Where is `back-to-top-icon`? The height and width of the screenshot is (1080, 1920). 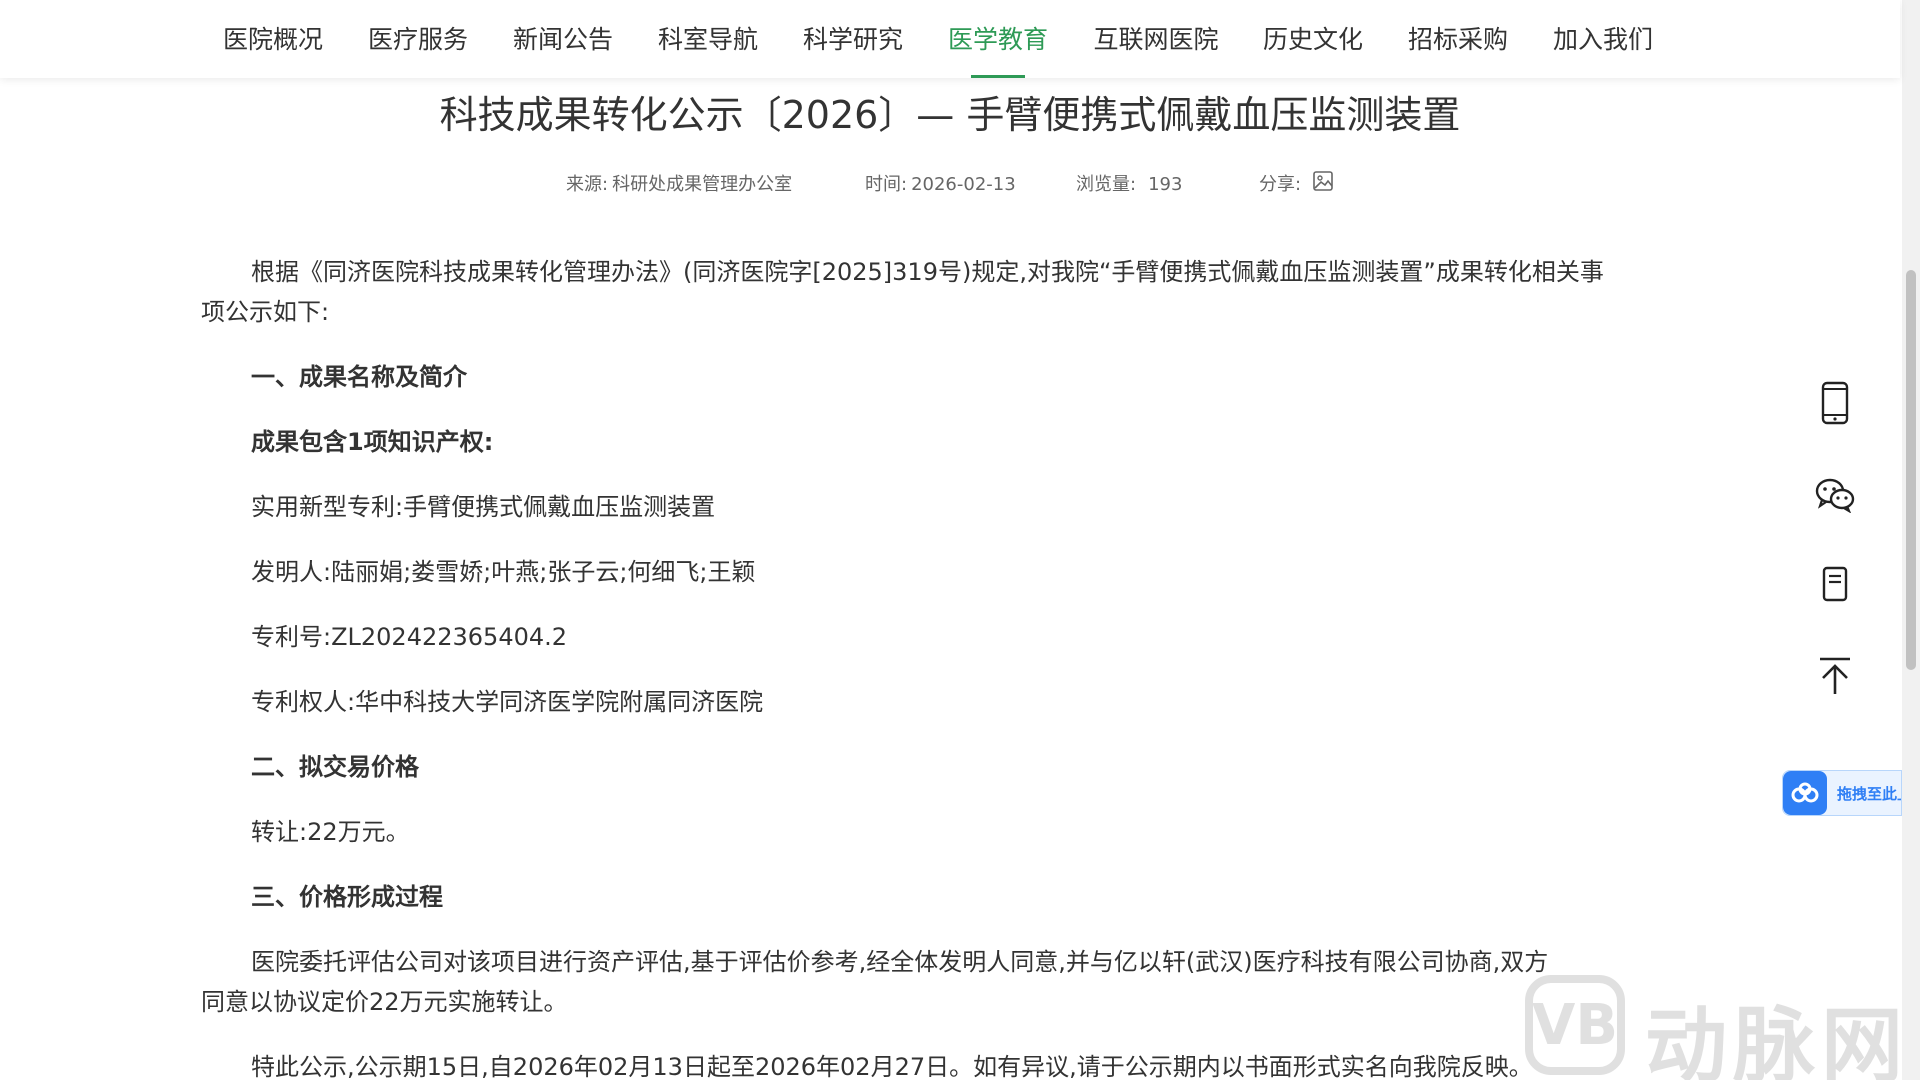 back-to-top-icon is located at coordinates (1835, 675).